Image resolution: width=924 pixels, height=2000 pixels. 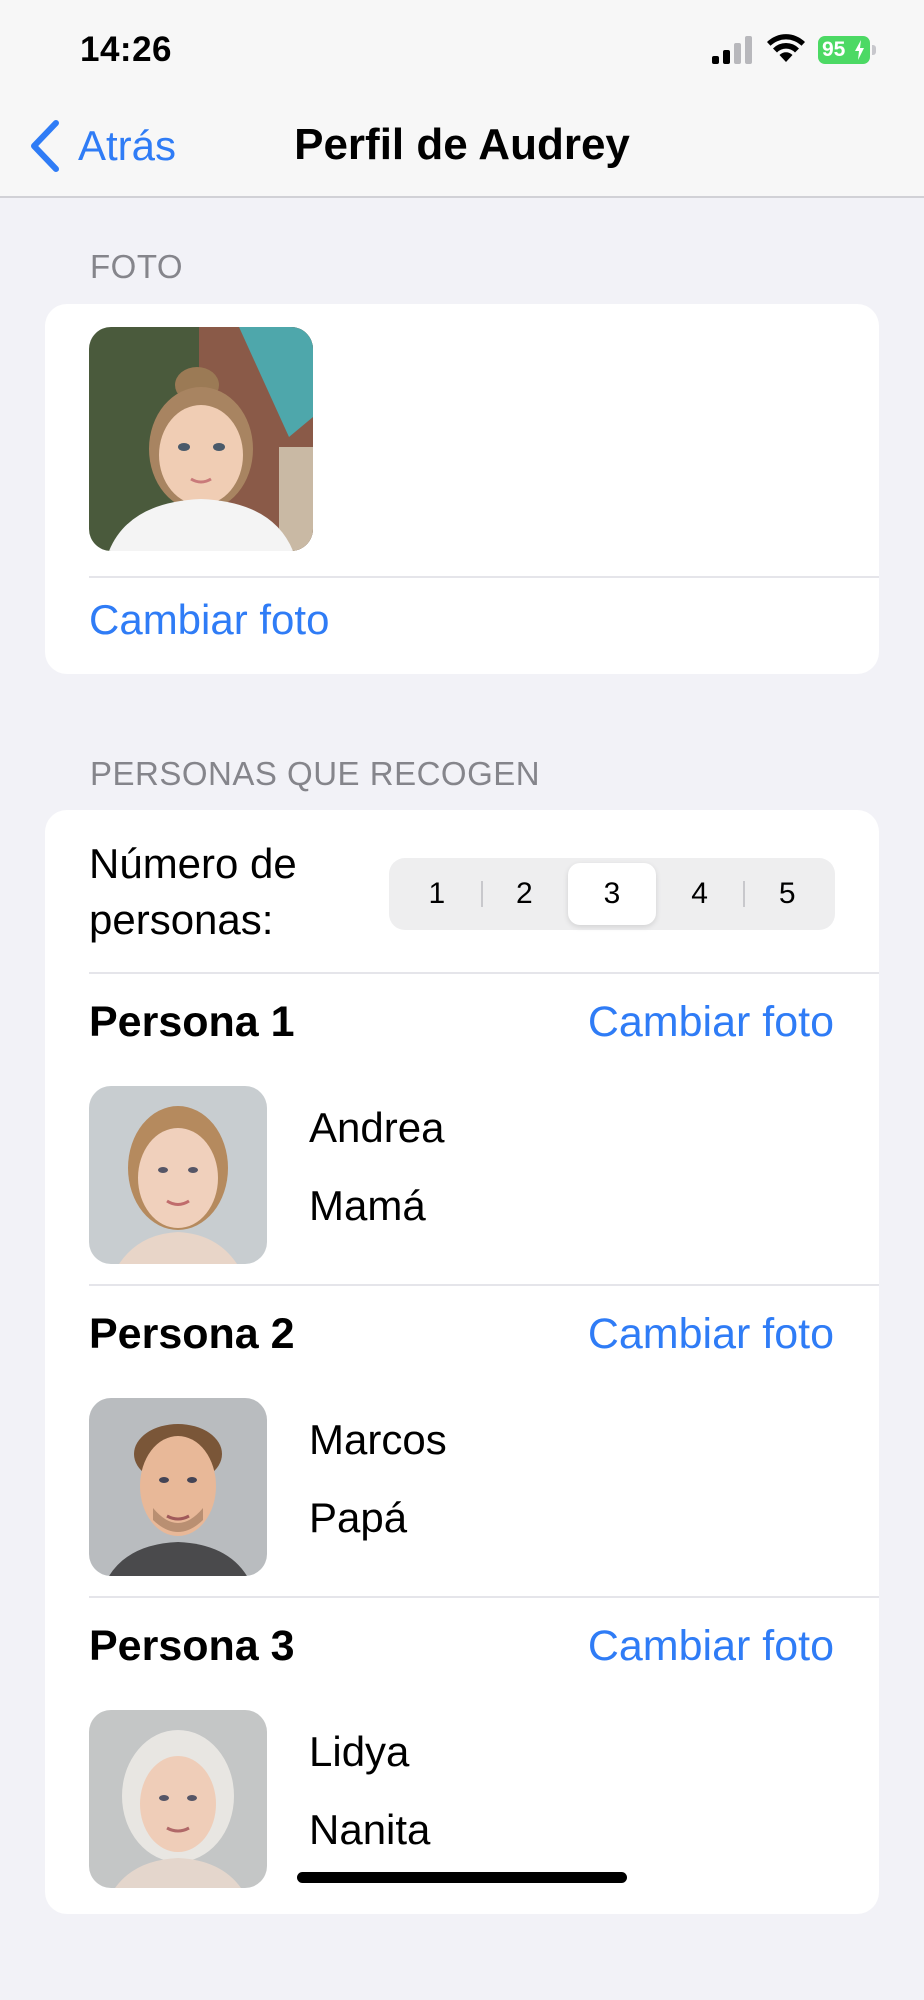 What do you see at coordinates (178, 1487) in the screenshot?
I see `person-2-photo` at bounding box center [178, 1487].